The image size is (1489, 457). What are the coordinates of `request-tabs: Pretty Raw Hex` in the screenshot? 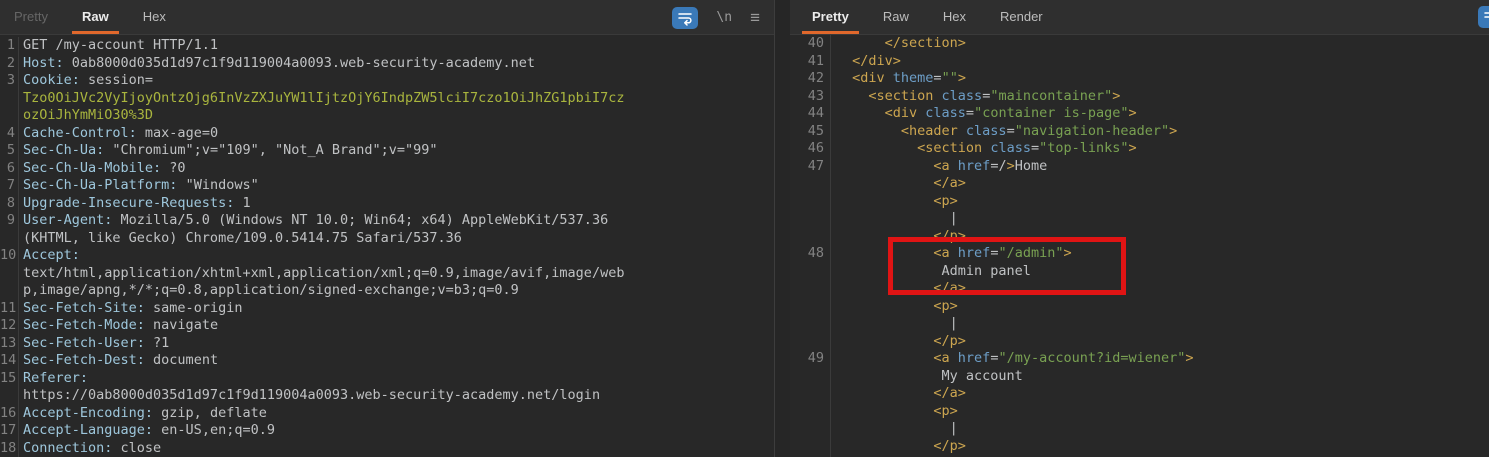 It's located at (97, 17).